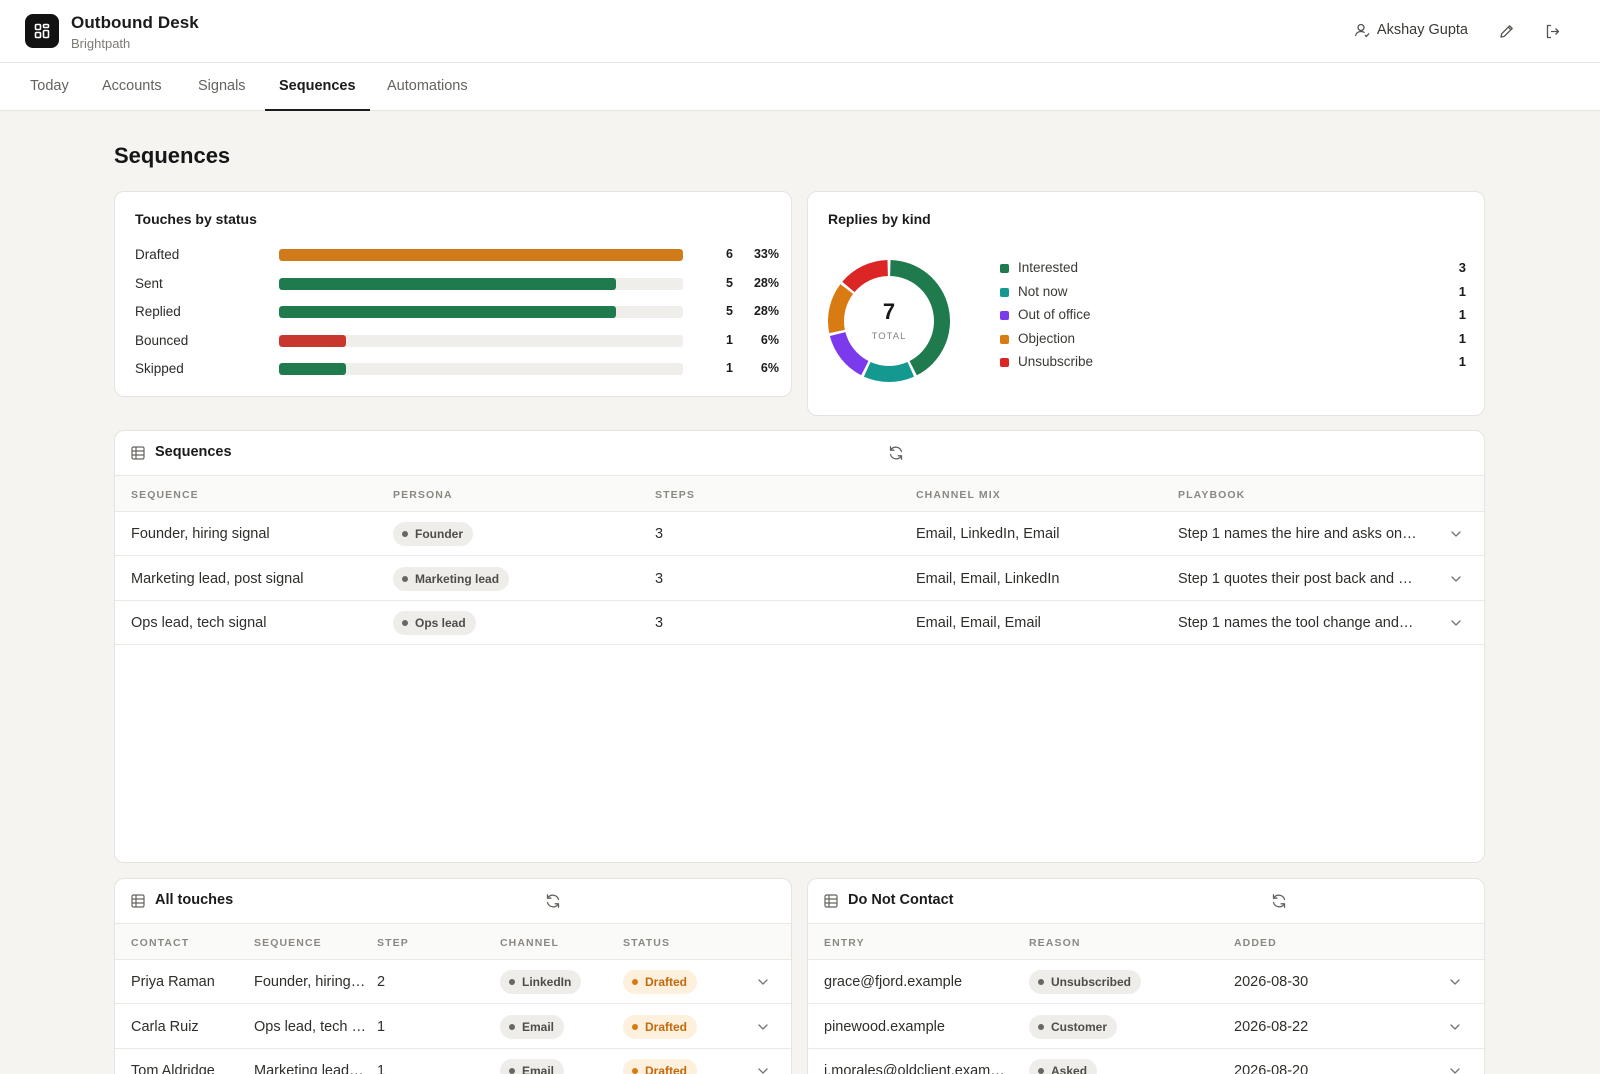 The image size is (1600, 1074). I want to click on user-icon, so click(1362, 30).